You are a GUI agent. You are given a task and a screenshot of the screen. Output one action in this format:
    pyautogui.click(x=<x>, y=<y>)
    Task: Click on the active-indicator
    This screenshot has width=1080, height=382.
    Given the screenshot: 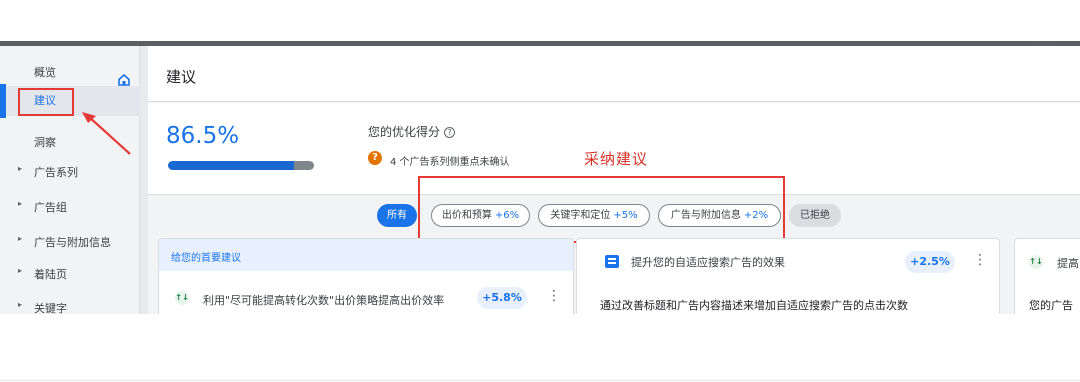 What is the action you would take?
    pyautogui.click(x=3, y=101)
    